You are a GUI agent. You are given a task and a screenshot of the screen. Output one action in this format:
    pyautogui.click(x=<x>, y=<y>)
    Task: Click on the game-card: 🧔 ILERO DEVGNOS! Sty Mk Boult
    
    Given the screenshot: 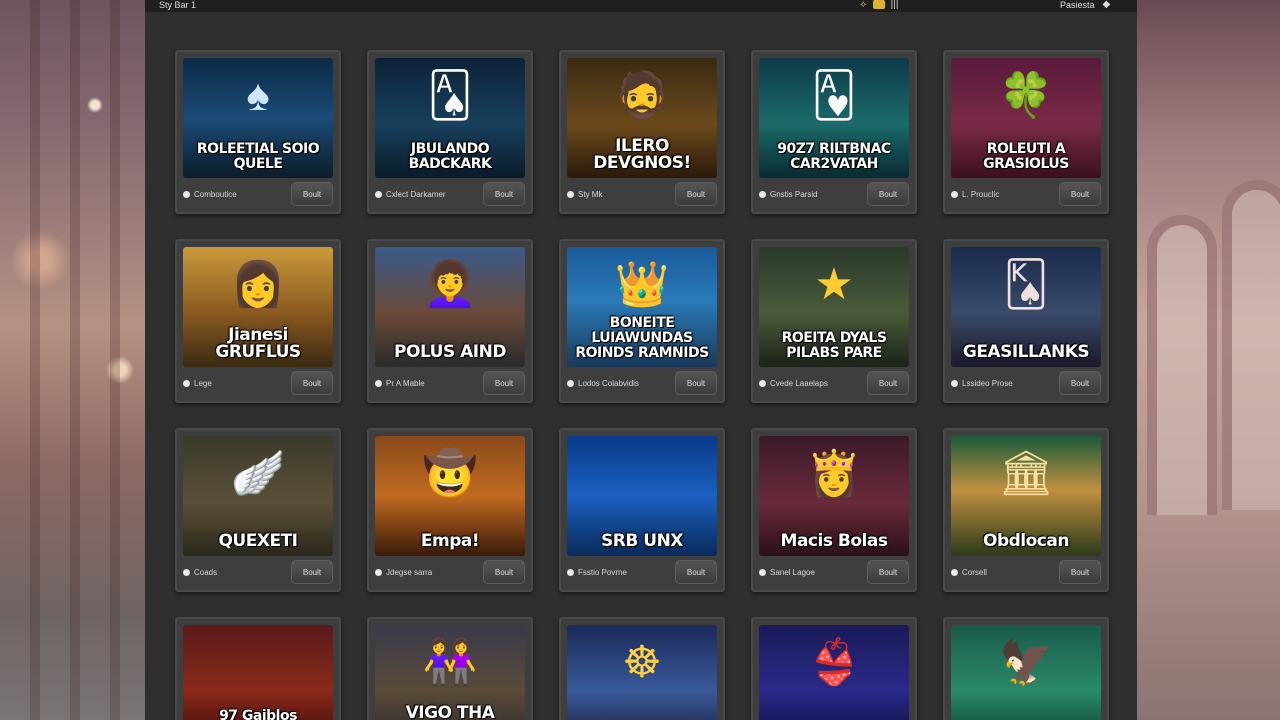 What is the action you would take?
    pyautogui.click(x=642, y=132)
    